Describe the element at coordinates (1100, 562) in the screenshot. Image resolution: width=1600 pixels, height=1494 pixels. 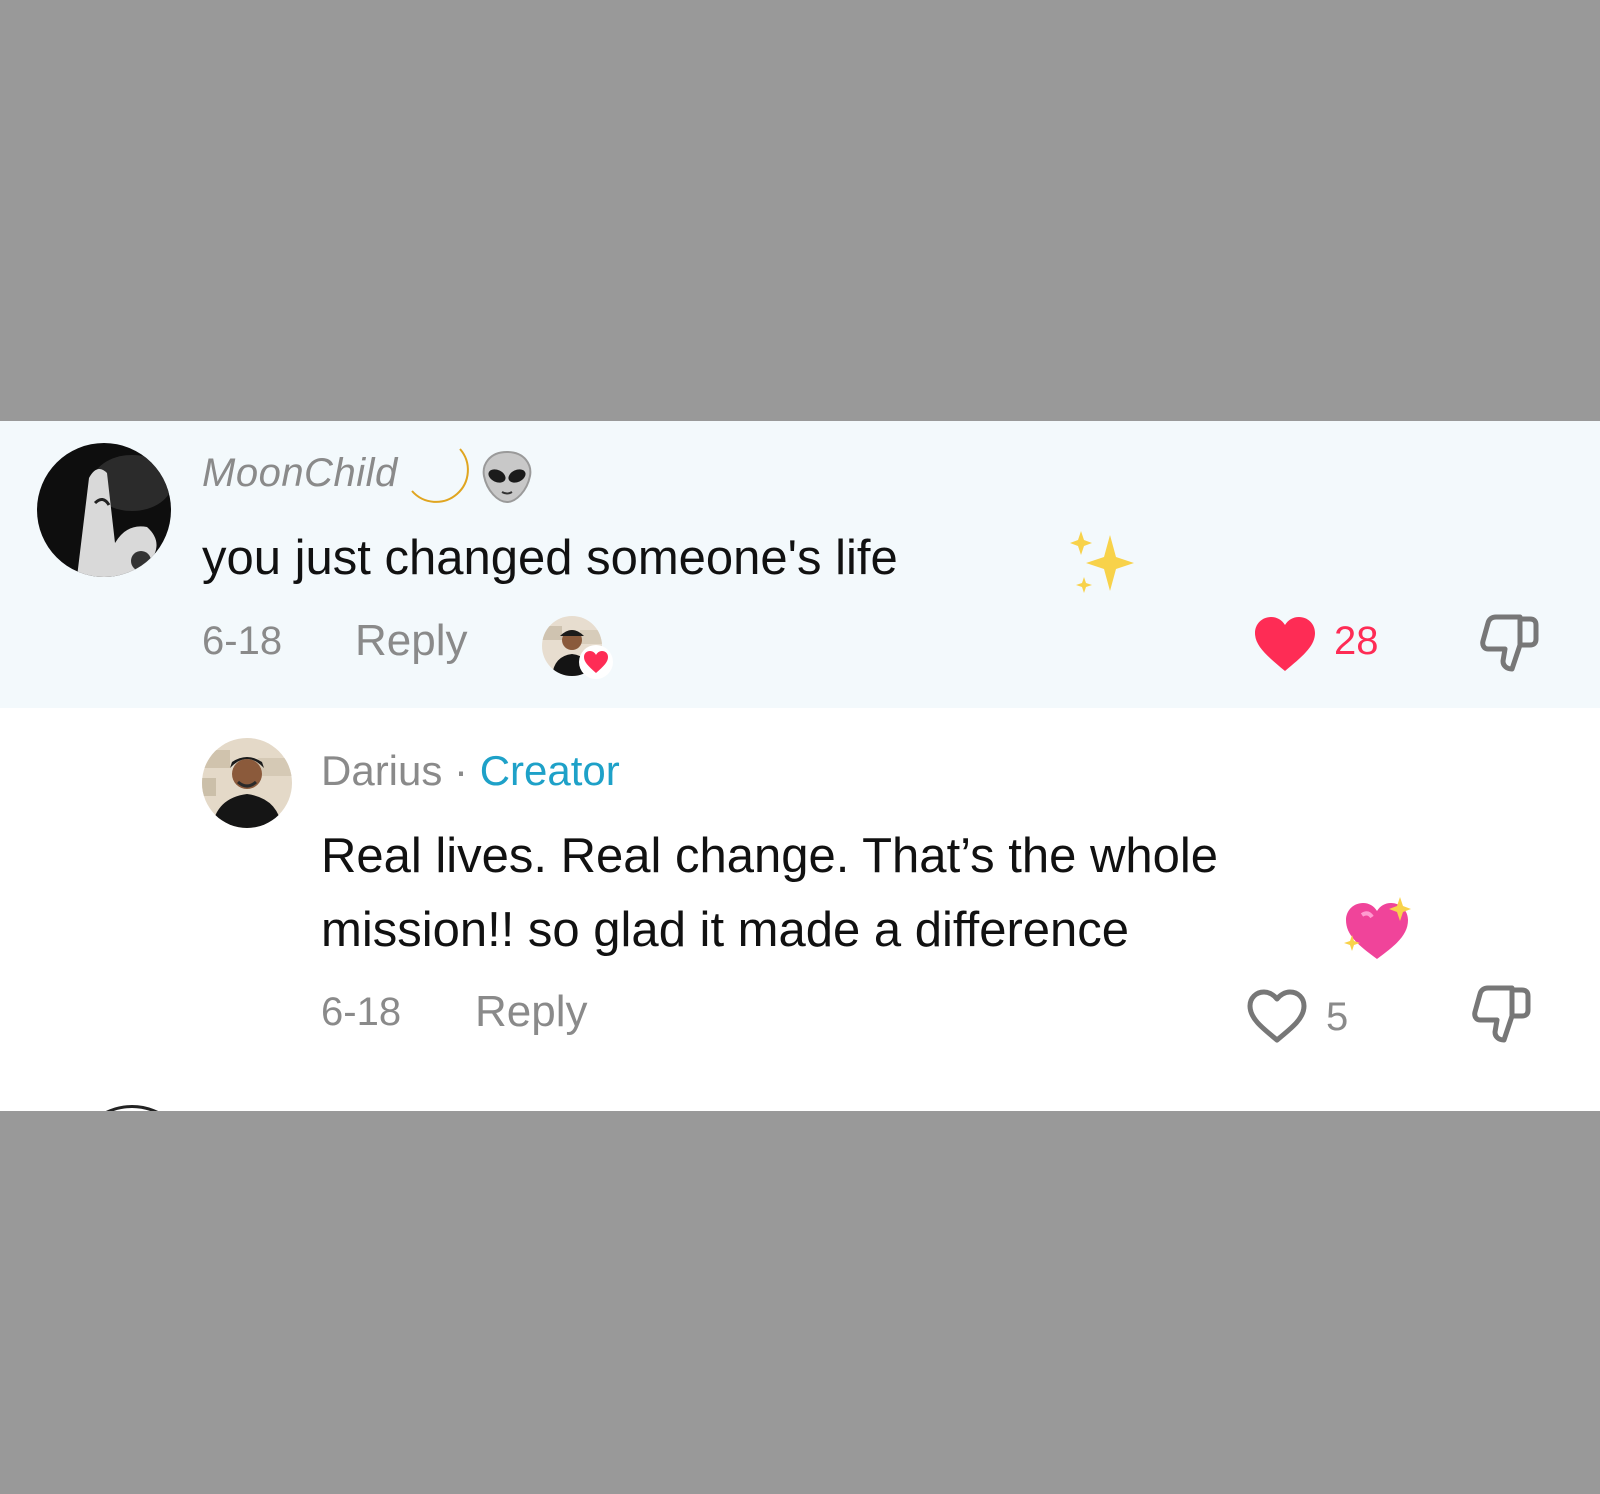
I see `sparkles-icon` at that location.